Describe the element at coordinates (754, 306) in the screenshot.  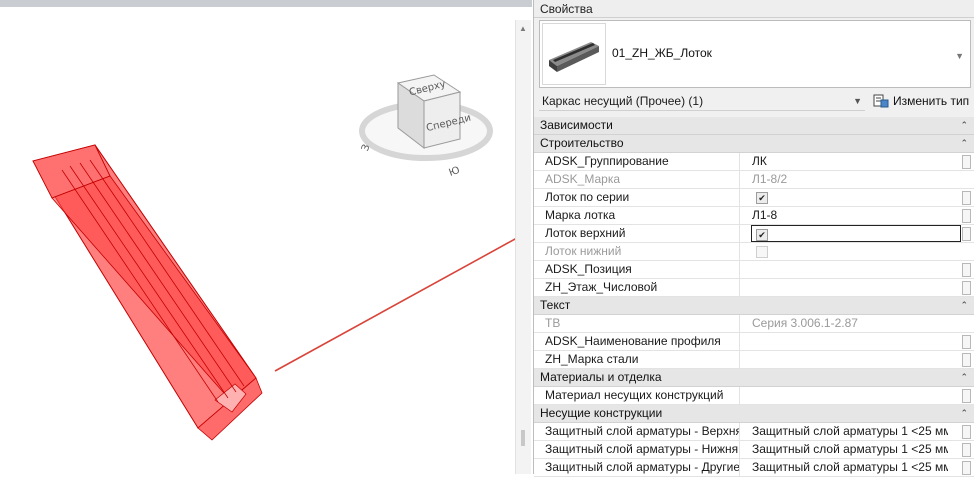
I see `property-category: Текст ⌃` at that location.